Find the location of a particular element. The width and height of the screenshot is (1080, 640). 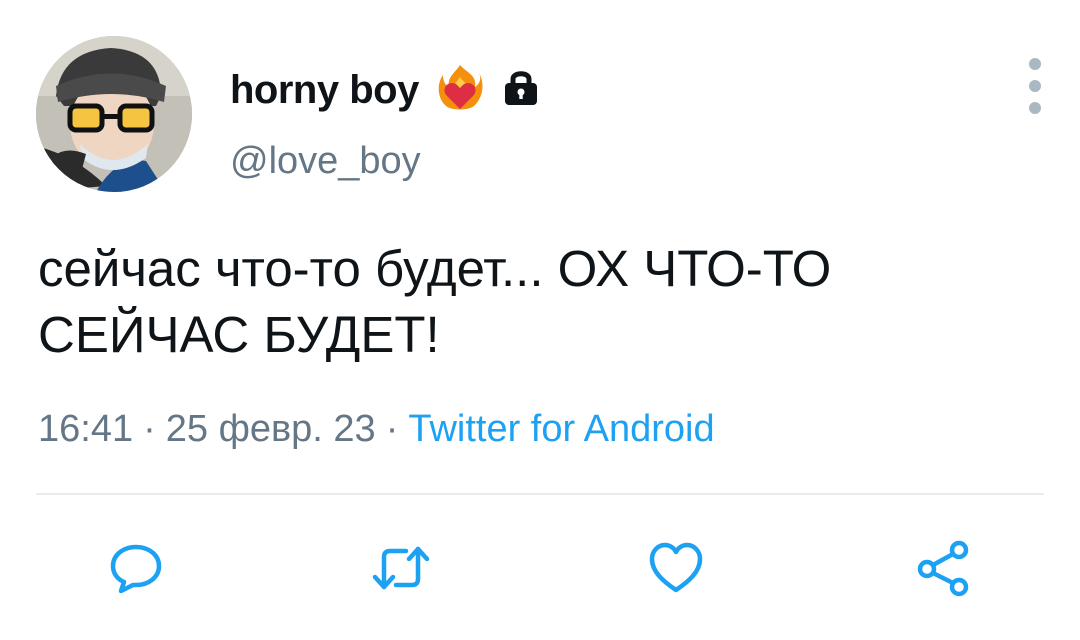

tweet-date: 25 февр. 23 is located at coordinates (270, 429).